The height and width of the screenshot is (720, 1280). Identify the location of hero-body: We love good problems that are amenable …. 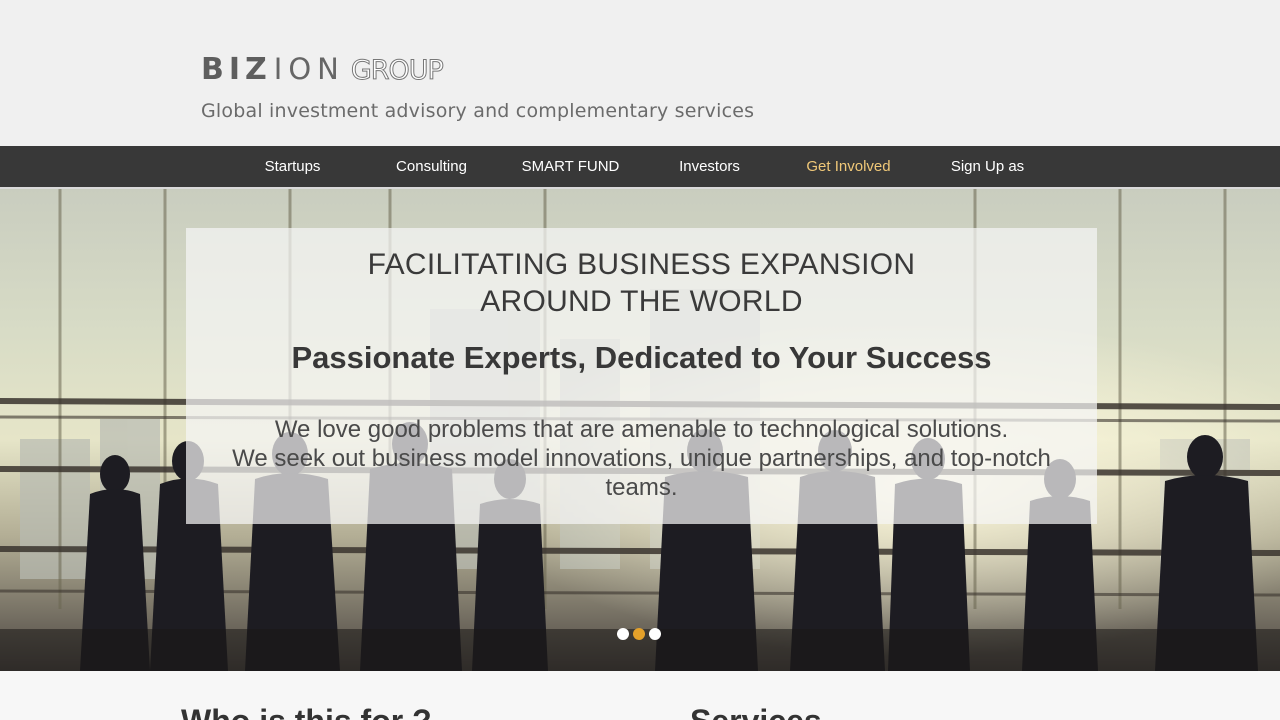
(641, 458).